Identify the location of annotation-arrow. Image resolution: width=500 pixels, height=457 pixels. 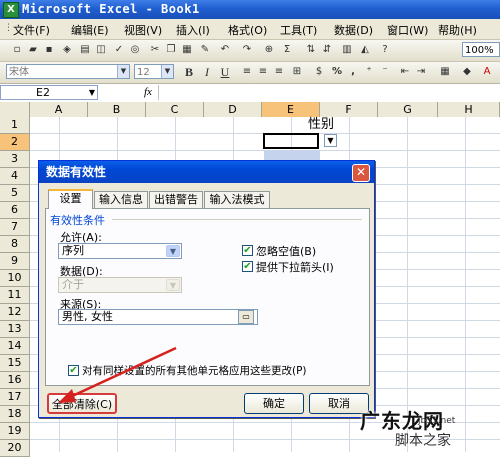
(117, 374).